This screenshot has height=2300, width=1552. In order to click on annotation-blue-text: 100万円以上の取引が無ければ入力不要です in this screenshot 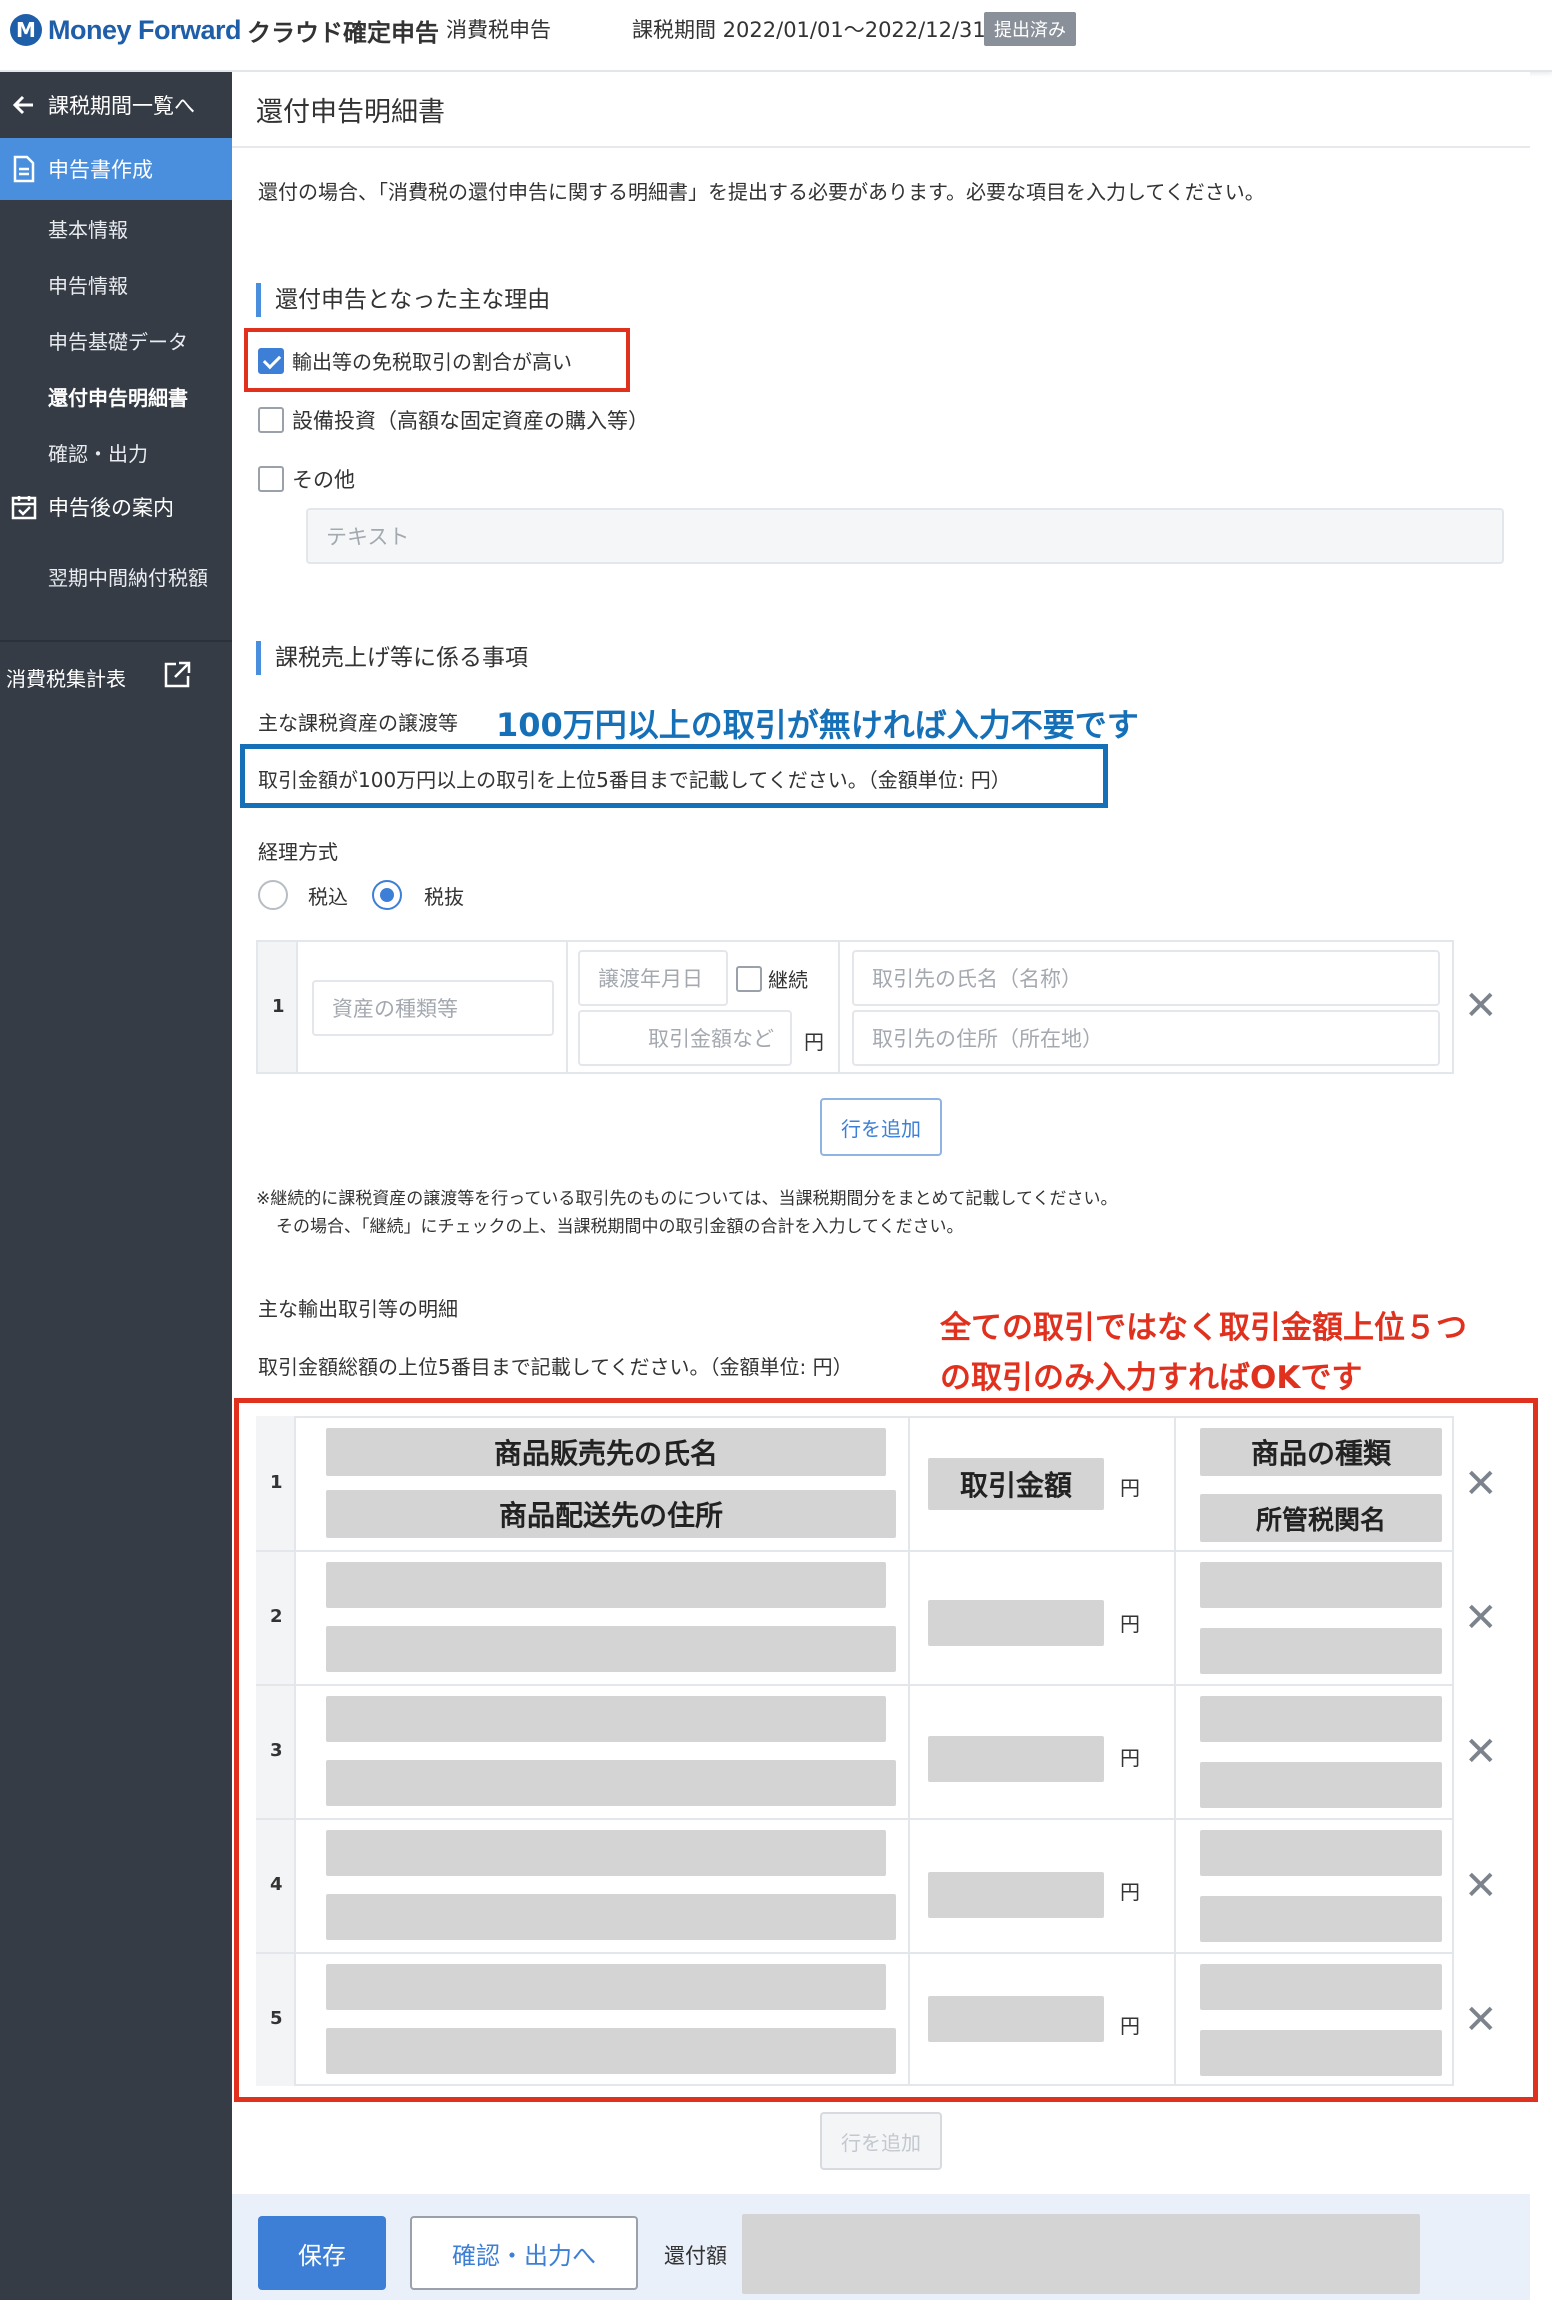, I will do `click(817, 725)`.